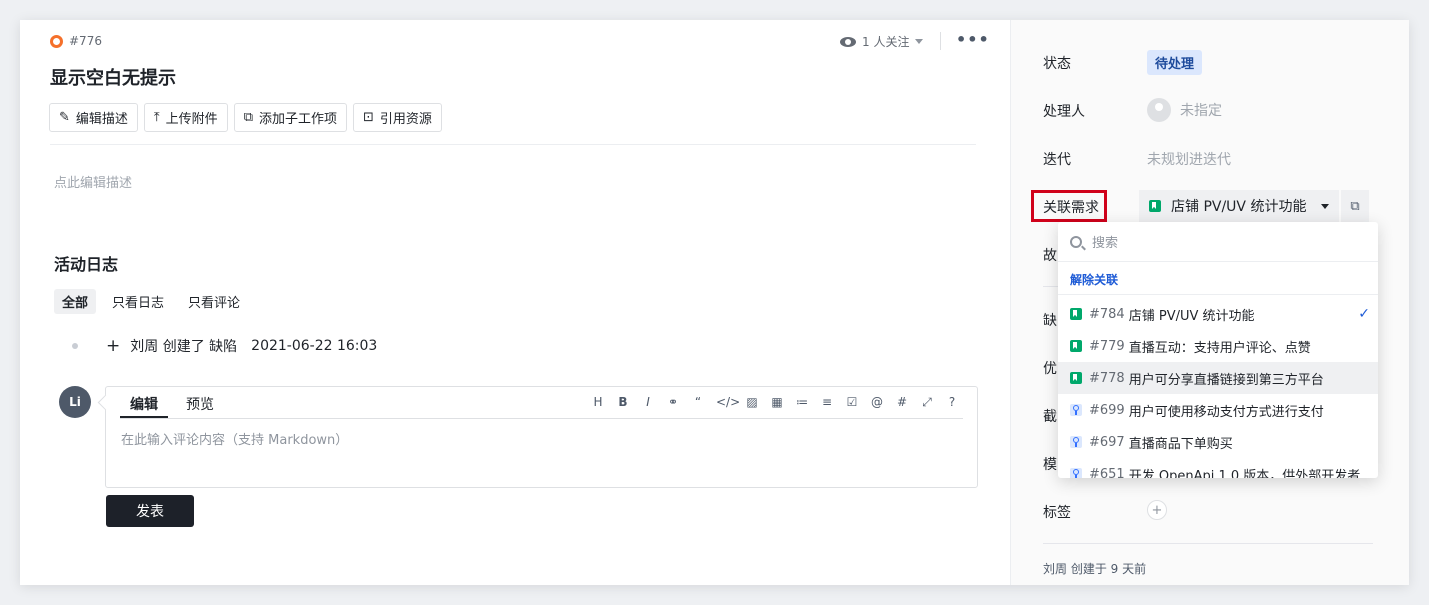 The width and height of the screenshot is (1429, 605). Describe the element at coordinates (752, 402) in the screenshot. I see `image-icon: ▨` at that location.